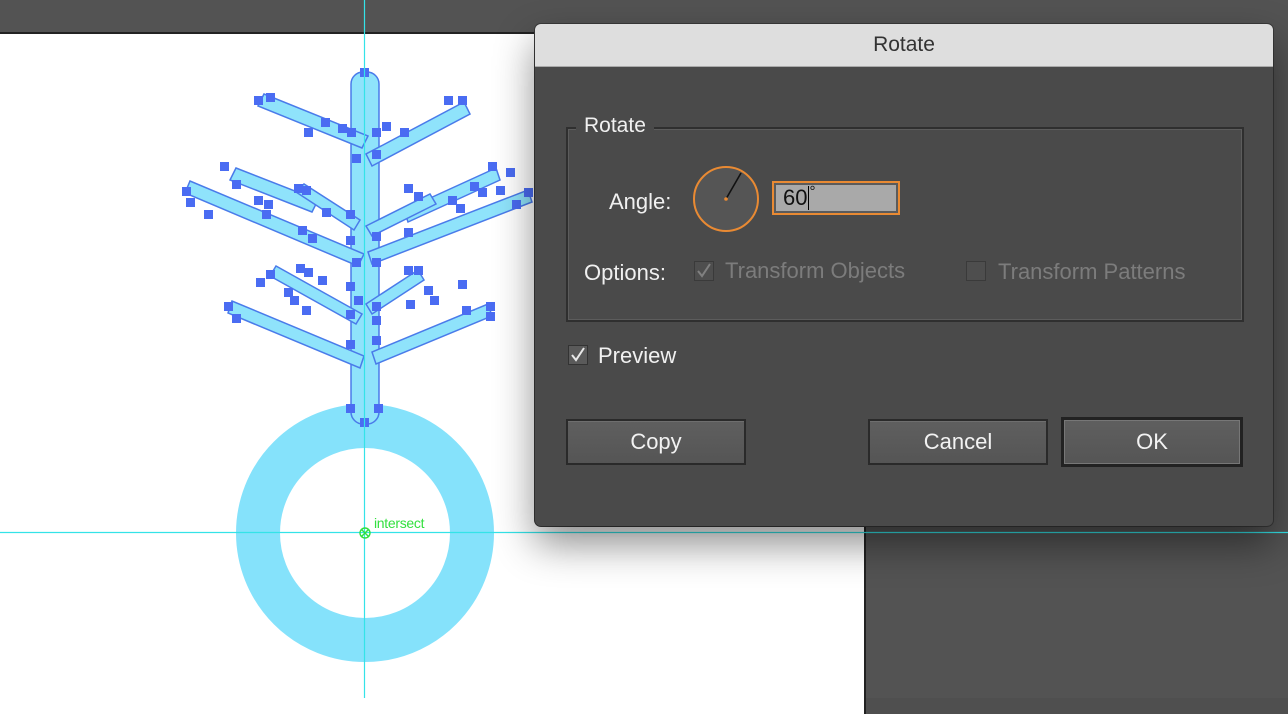  I want to click on tree-shape, so click(358, 248).